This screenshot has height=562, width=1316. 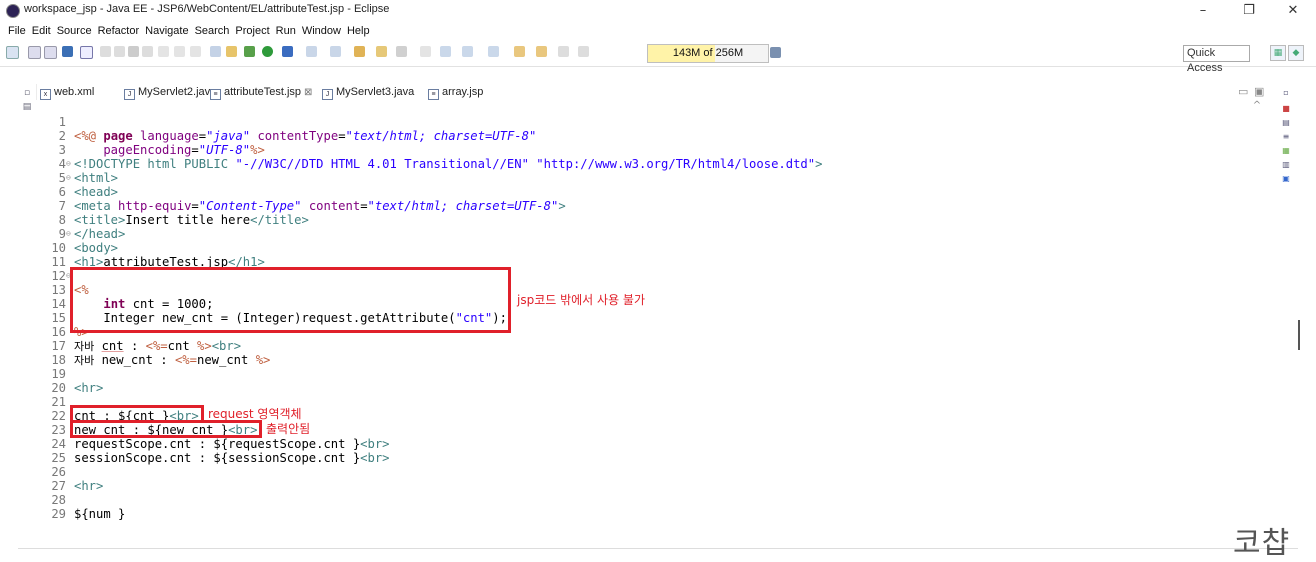 What do you see at coordinates (1286, 109) in the screenshot?
I see `outline-icon: ■` at bounding box center [1286, 109].